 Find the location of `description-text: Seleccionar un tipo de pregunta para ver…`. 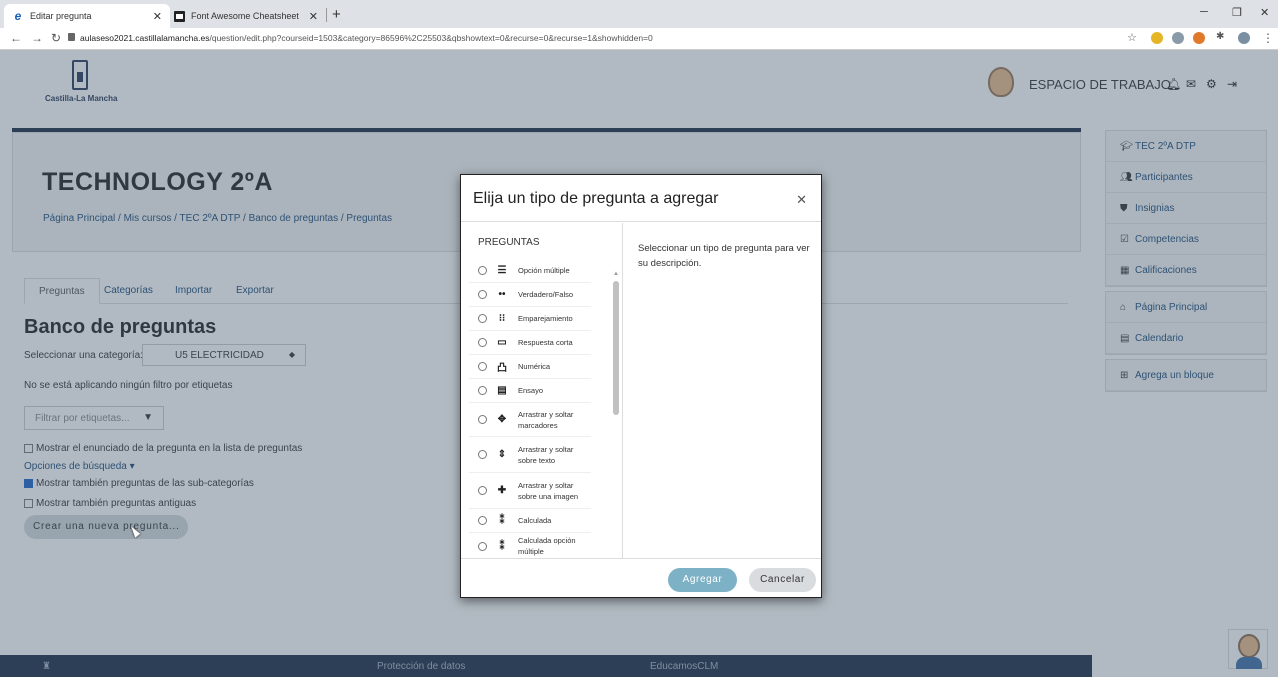

description-text: Seleccionar un tipo de pregunta para ver… is located at coordinates (724, 256).